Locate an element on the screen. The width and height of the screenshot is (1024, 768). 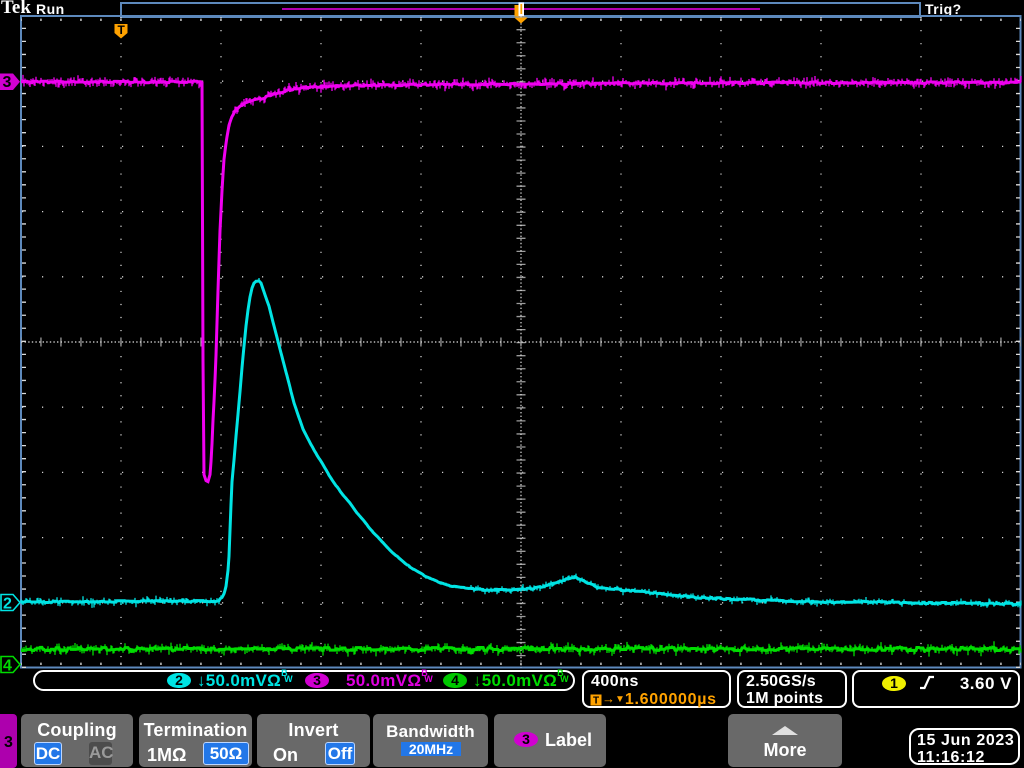
svg-text: 4 is located at coordinates (7, 666).